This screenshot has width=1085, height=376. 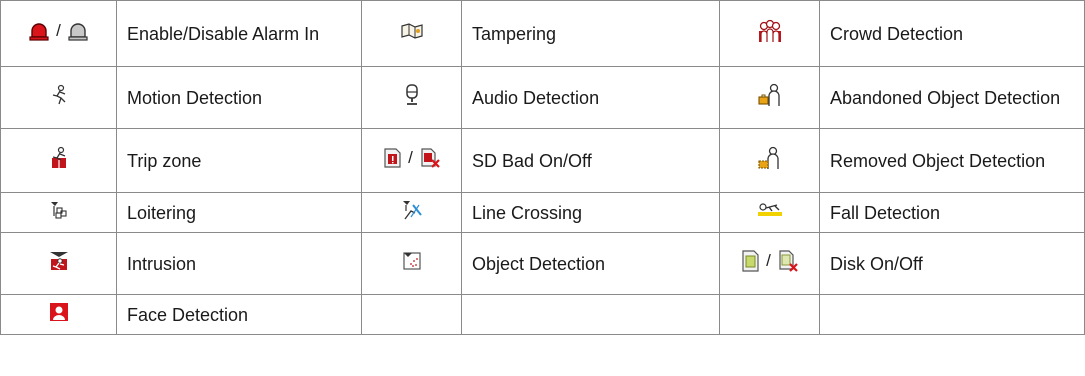 I want to click on label-cell: Tampering, so click(x=590, y=33).